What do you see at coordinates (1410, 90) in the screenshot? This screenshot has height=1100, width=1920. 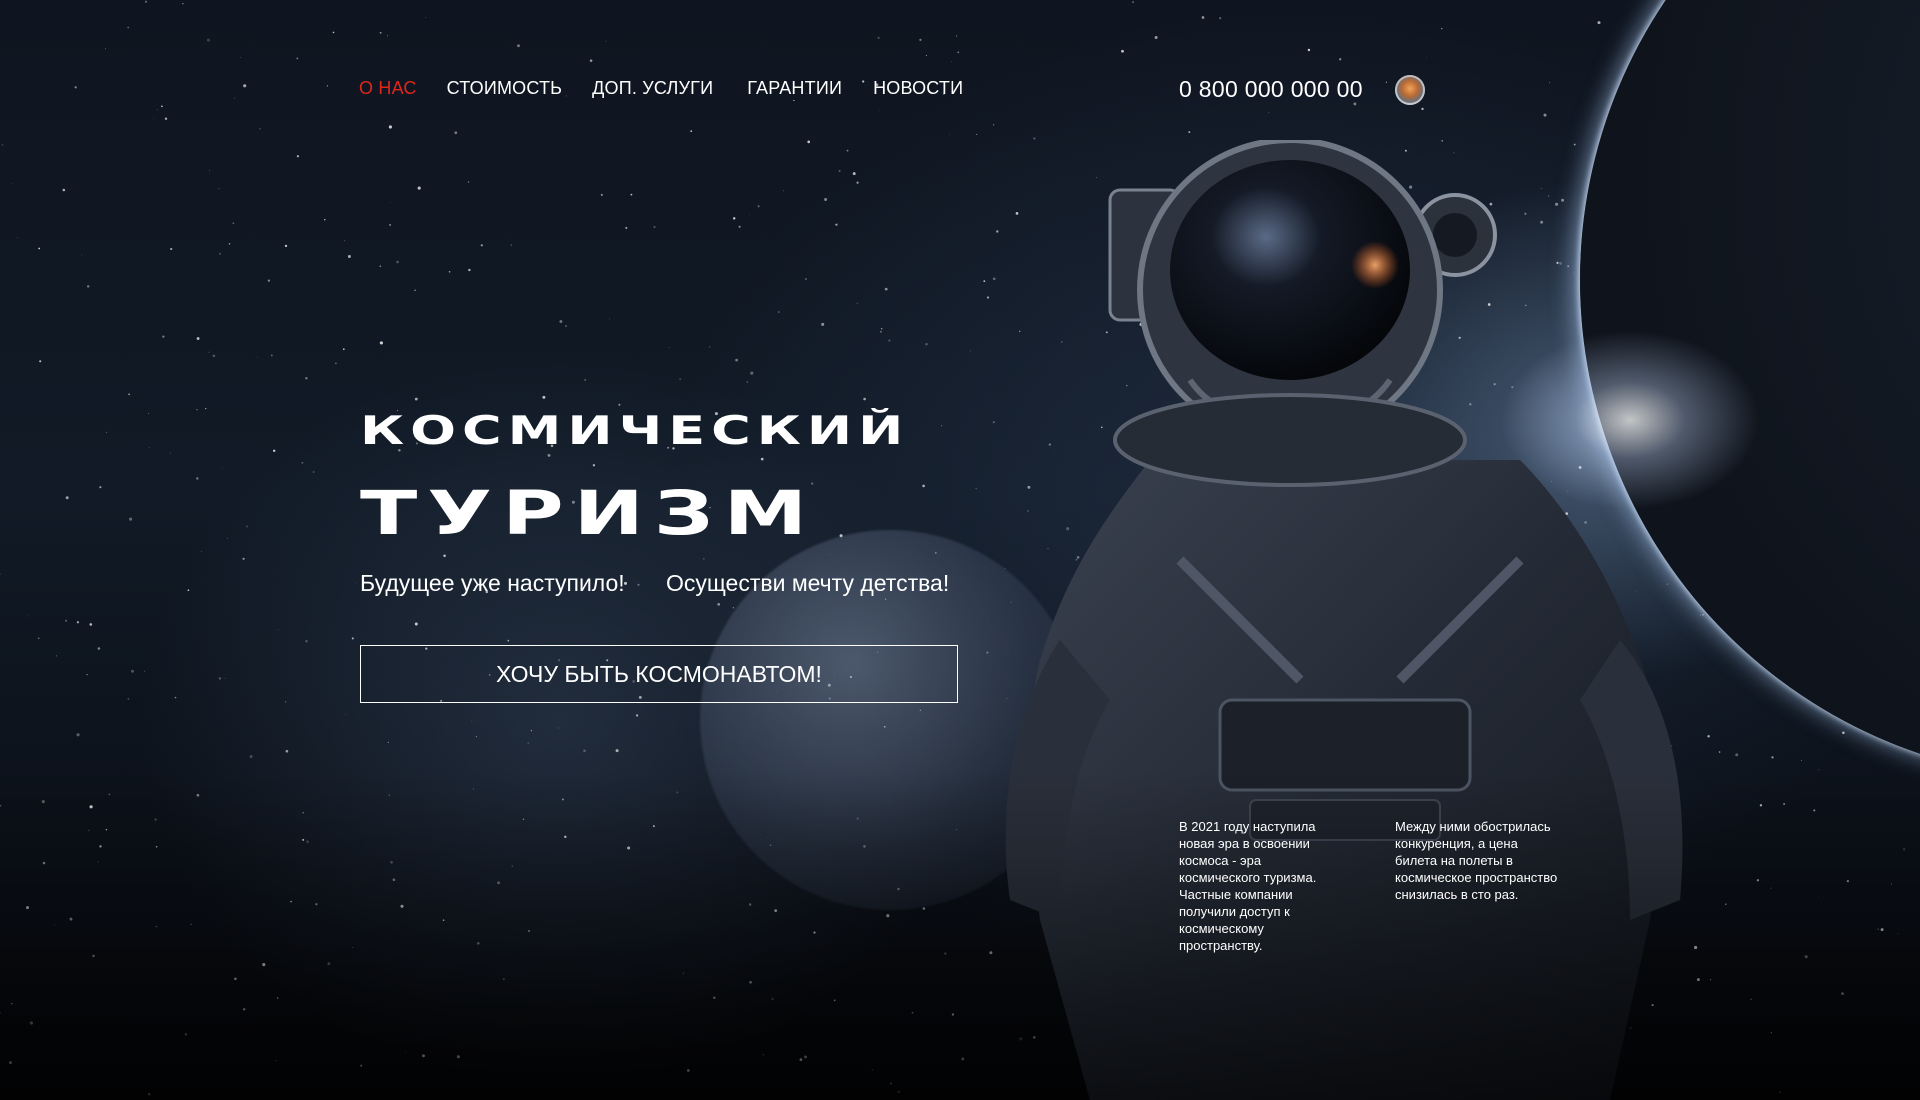 I see `user-avatar-icon` at bounding box center [1410, 90].